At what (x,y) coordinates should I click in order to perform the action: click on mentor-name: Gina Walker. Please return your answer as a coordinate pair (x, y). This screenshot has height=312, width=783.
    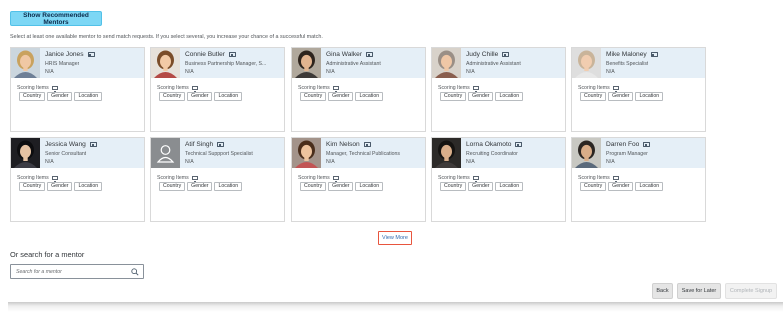
    Looking at the image, I should click on (350, 54).